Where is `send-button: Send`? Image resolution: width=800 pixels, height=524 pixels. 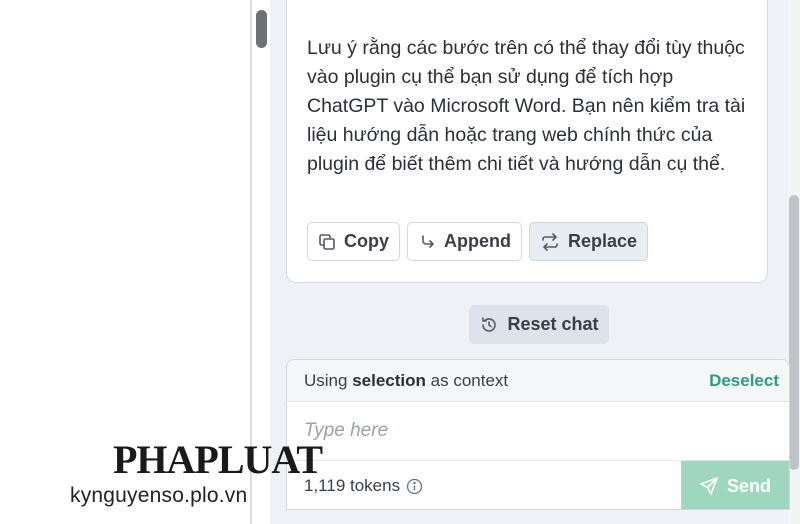 send-button: Send is located at coordinates (735, 485).